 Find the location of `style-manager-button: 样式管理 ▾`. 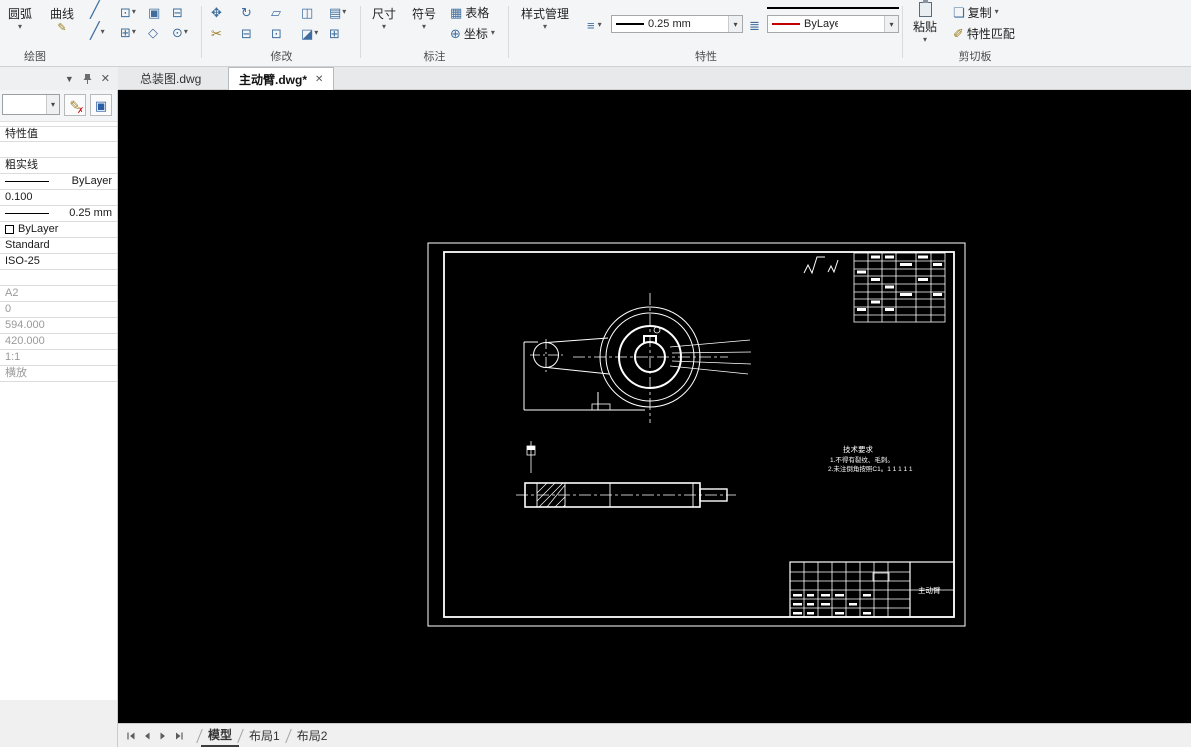

style-manager-button: 样式管理 ▾ is located at coordinates (545, 18).